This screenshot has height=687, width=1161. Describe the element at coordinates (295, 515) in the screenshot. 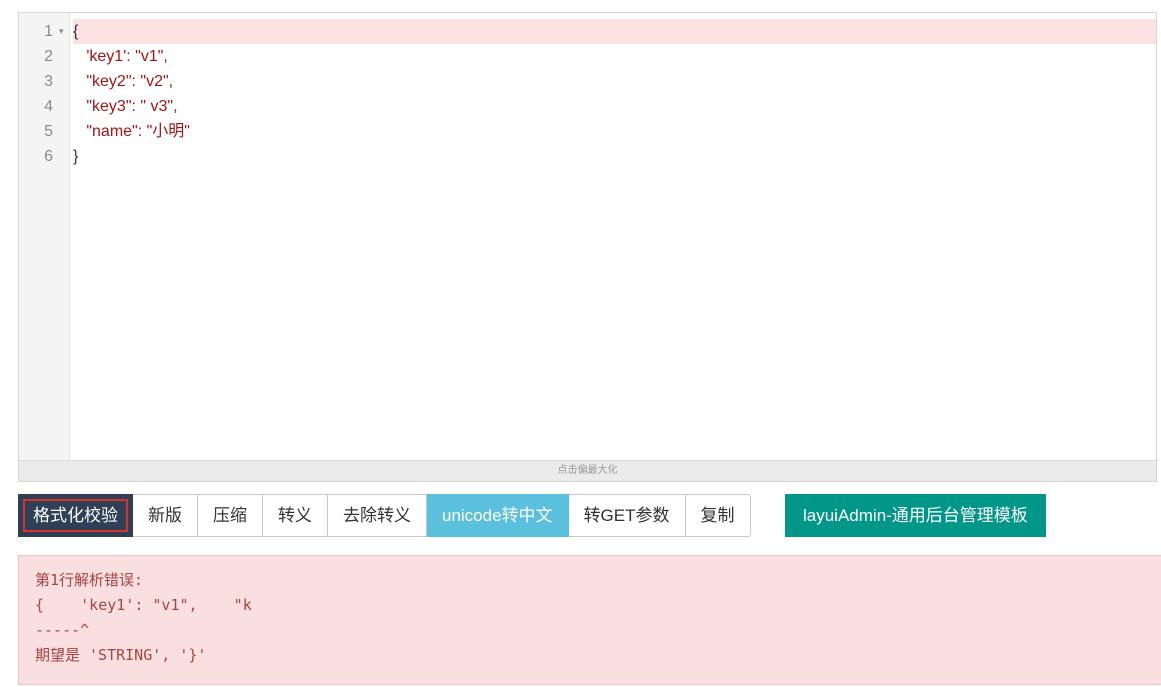

I see `escape-button: 转义` at that location.